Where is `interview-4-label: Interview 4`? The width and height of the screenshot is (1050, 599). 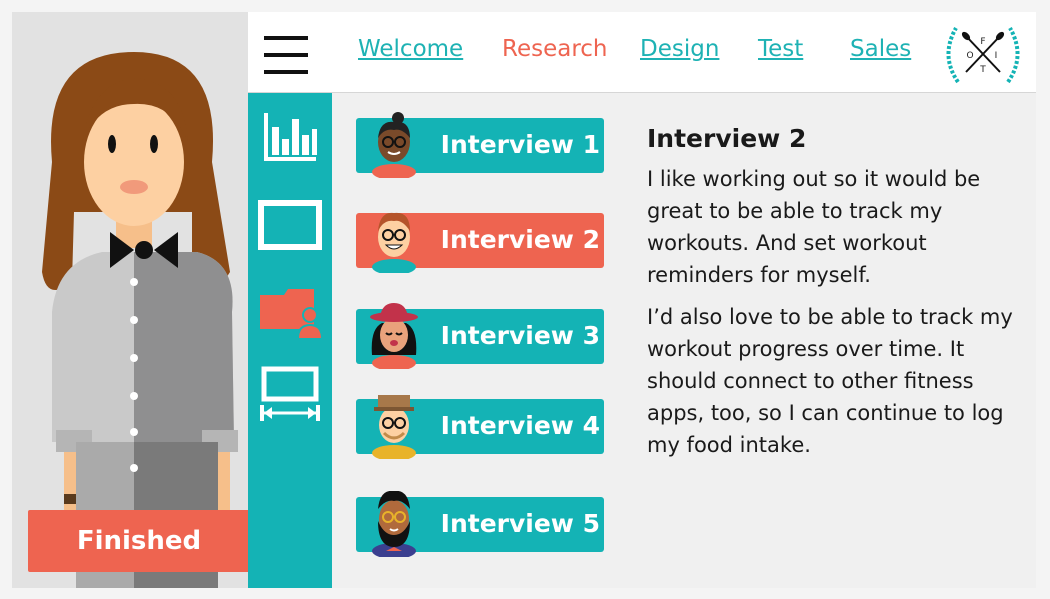 interview-4-label: Interview 4 is located at coordinates (520, 425).